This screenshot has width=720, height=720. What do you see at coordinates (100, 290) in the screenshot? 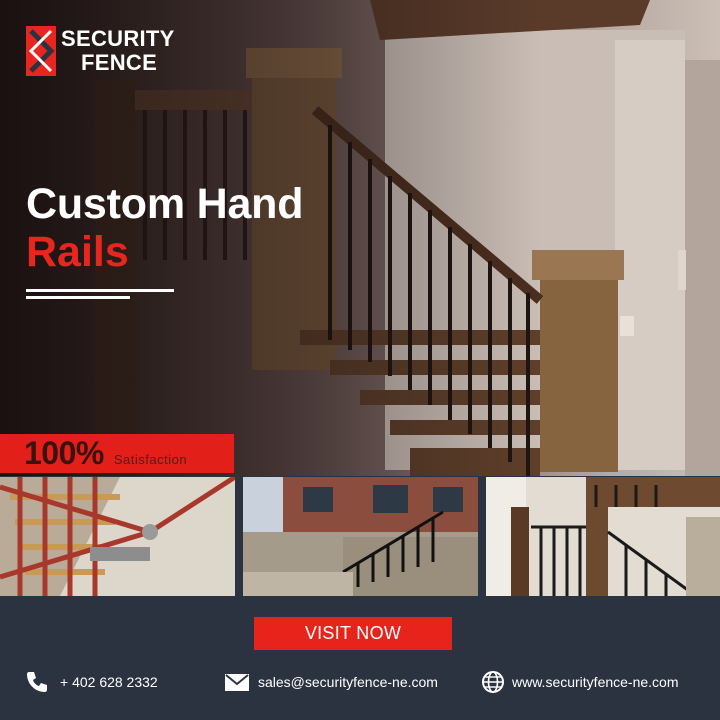
I see `headline-underline-long` at bounding box center [100, 290].